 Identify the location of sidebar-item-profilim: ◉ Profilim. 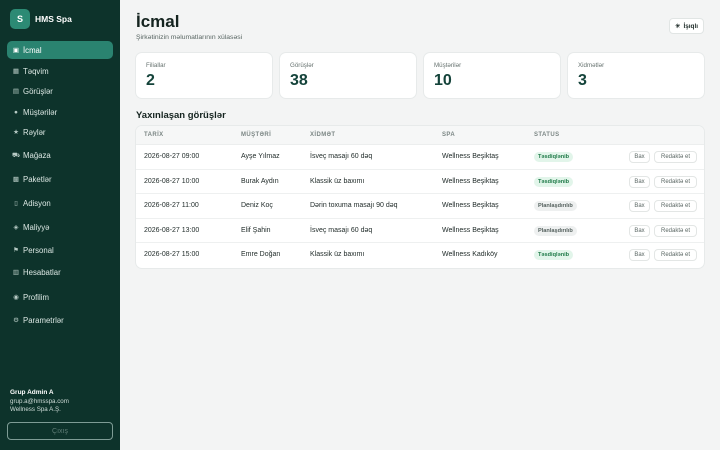
(60, 297).